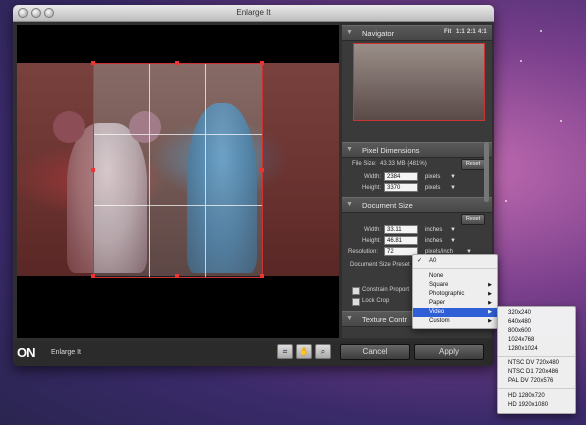  I want to click on zoom-tool-button: ⌕, so click(323, 351).